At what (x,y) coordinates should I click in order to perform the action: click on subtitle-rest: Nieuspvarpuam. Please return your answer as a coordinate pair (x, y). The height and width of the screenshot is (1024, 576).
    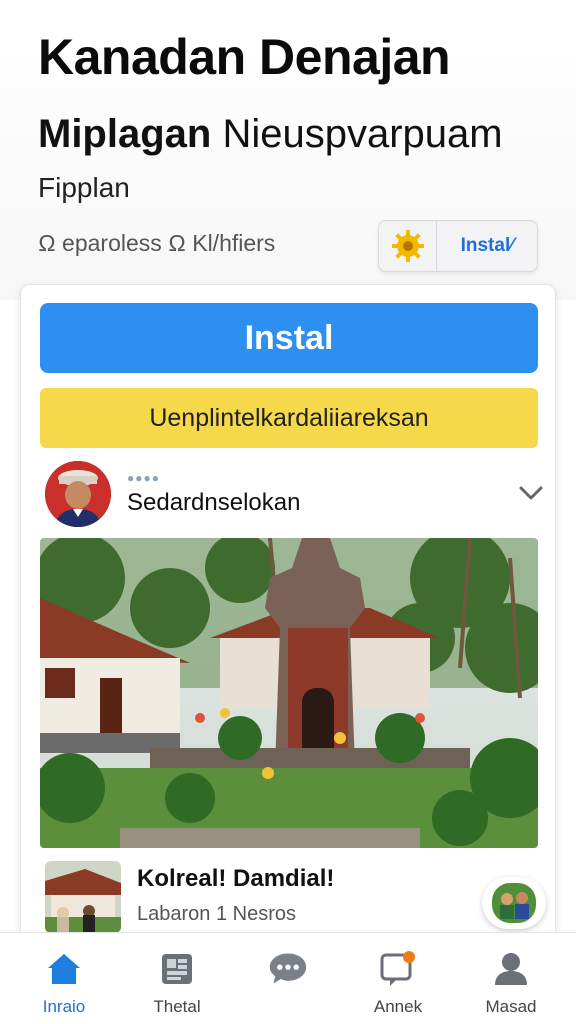
    Looking at the image, I should click on (362, 134).